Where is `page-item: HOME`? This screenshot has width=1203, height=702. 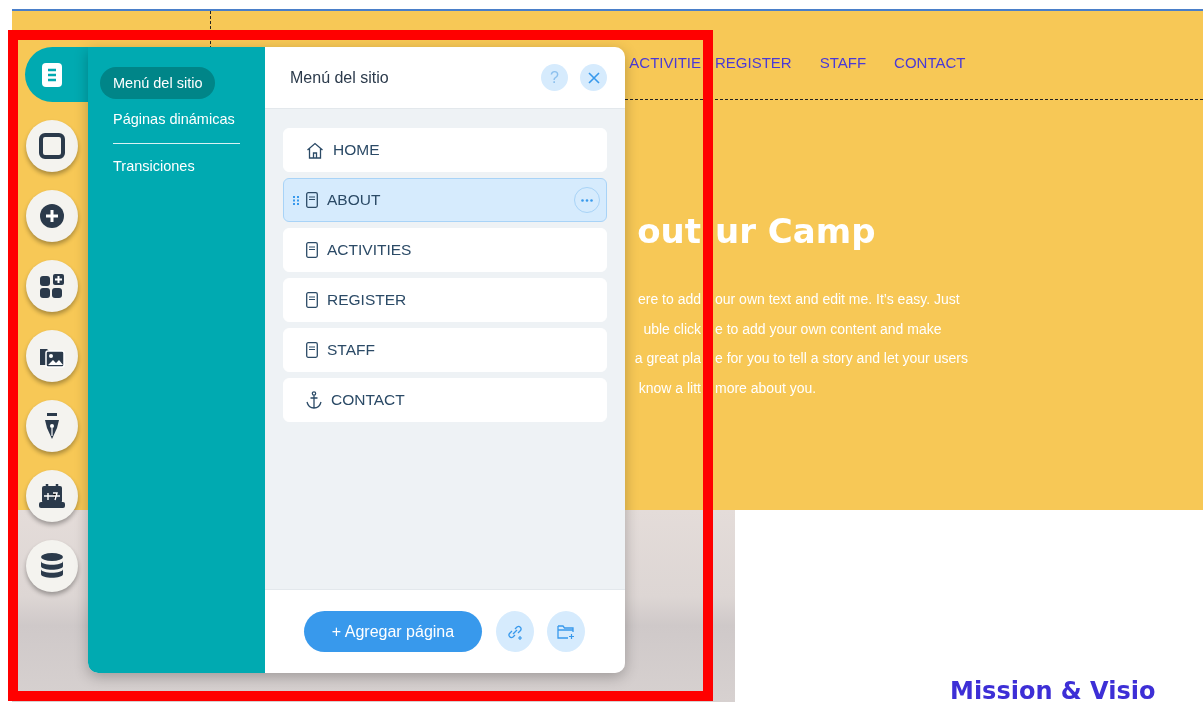 page-item: HOME is located at coordinates (445, 150).